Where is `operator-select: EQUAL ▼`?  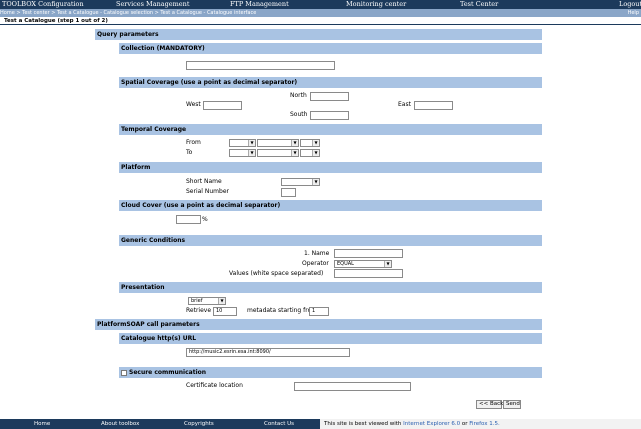 operator-select: EQUAL ▼ is located at coordinates (363, 264).